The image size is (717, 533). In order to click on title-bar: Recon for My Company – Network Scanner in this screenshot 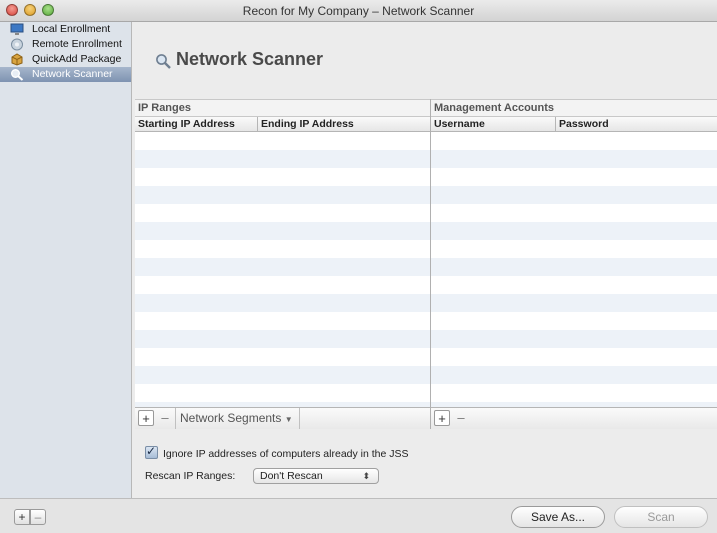, I will do `click(358, 11)`.